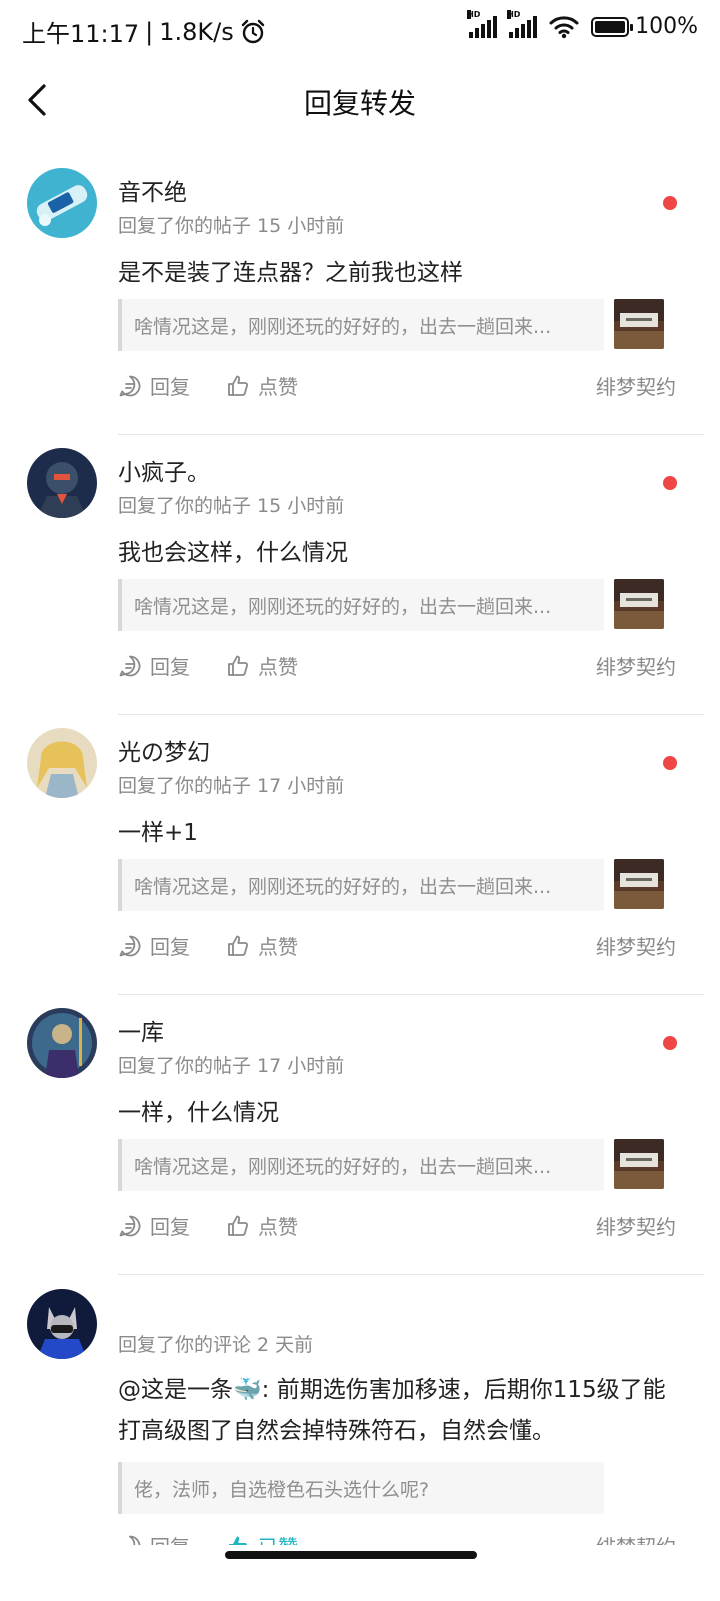 This screenshot has height=1601, width=720. What do you see at coordinates (81, 34) in the screenshot?
I see `status-time: 上午11:17` at bounding box center [81, 34].